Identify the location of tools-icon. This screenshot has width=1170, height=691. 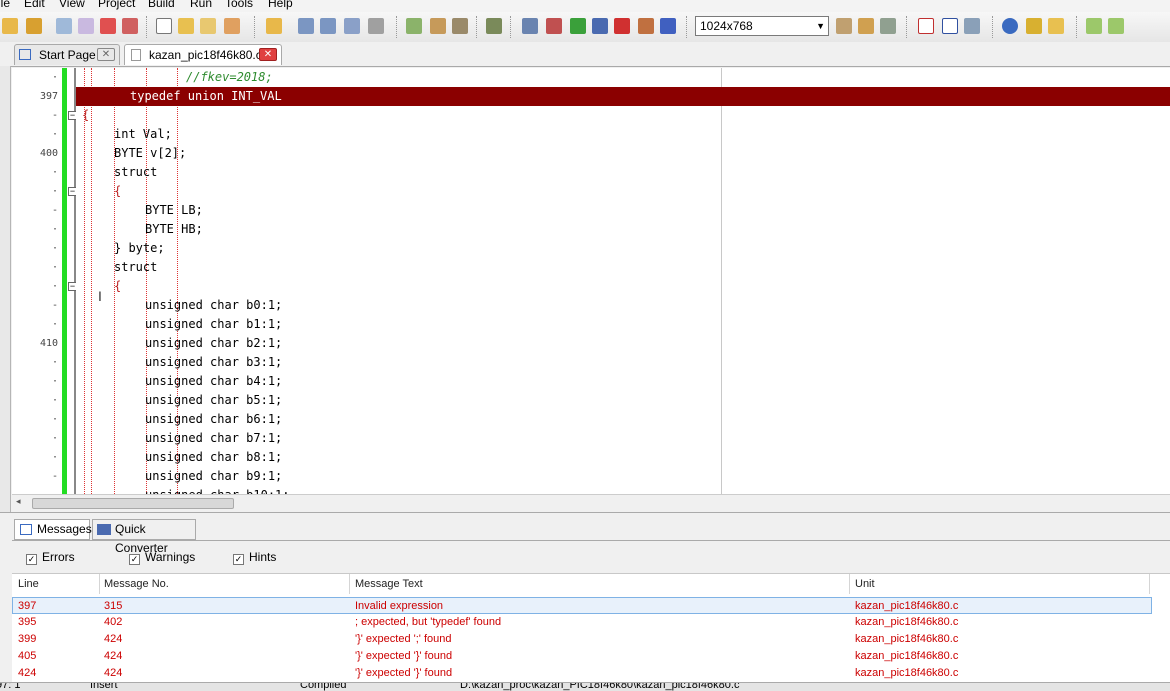
(646, 26).